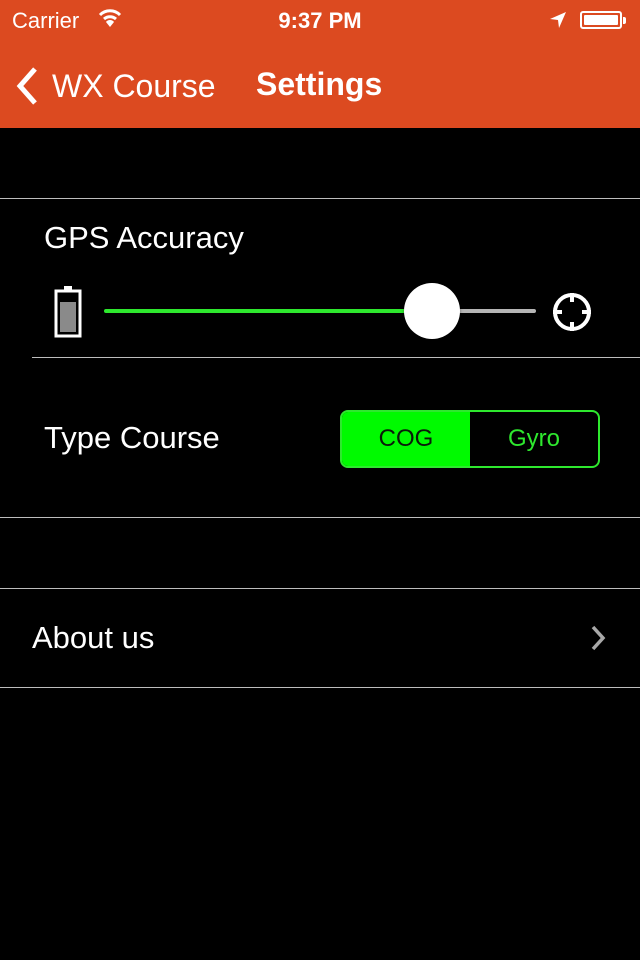  What do you see at coordinates (144, 237) in the screenshot?
I see `gps-accuracy-label: GPS Accuracy` at bounding box center [144, 237].